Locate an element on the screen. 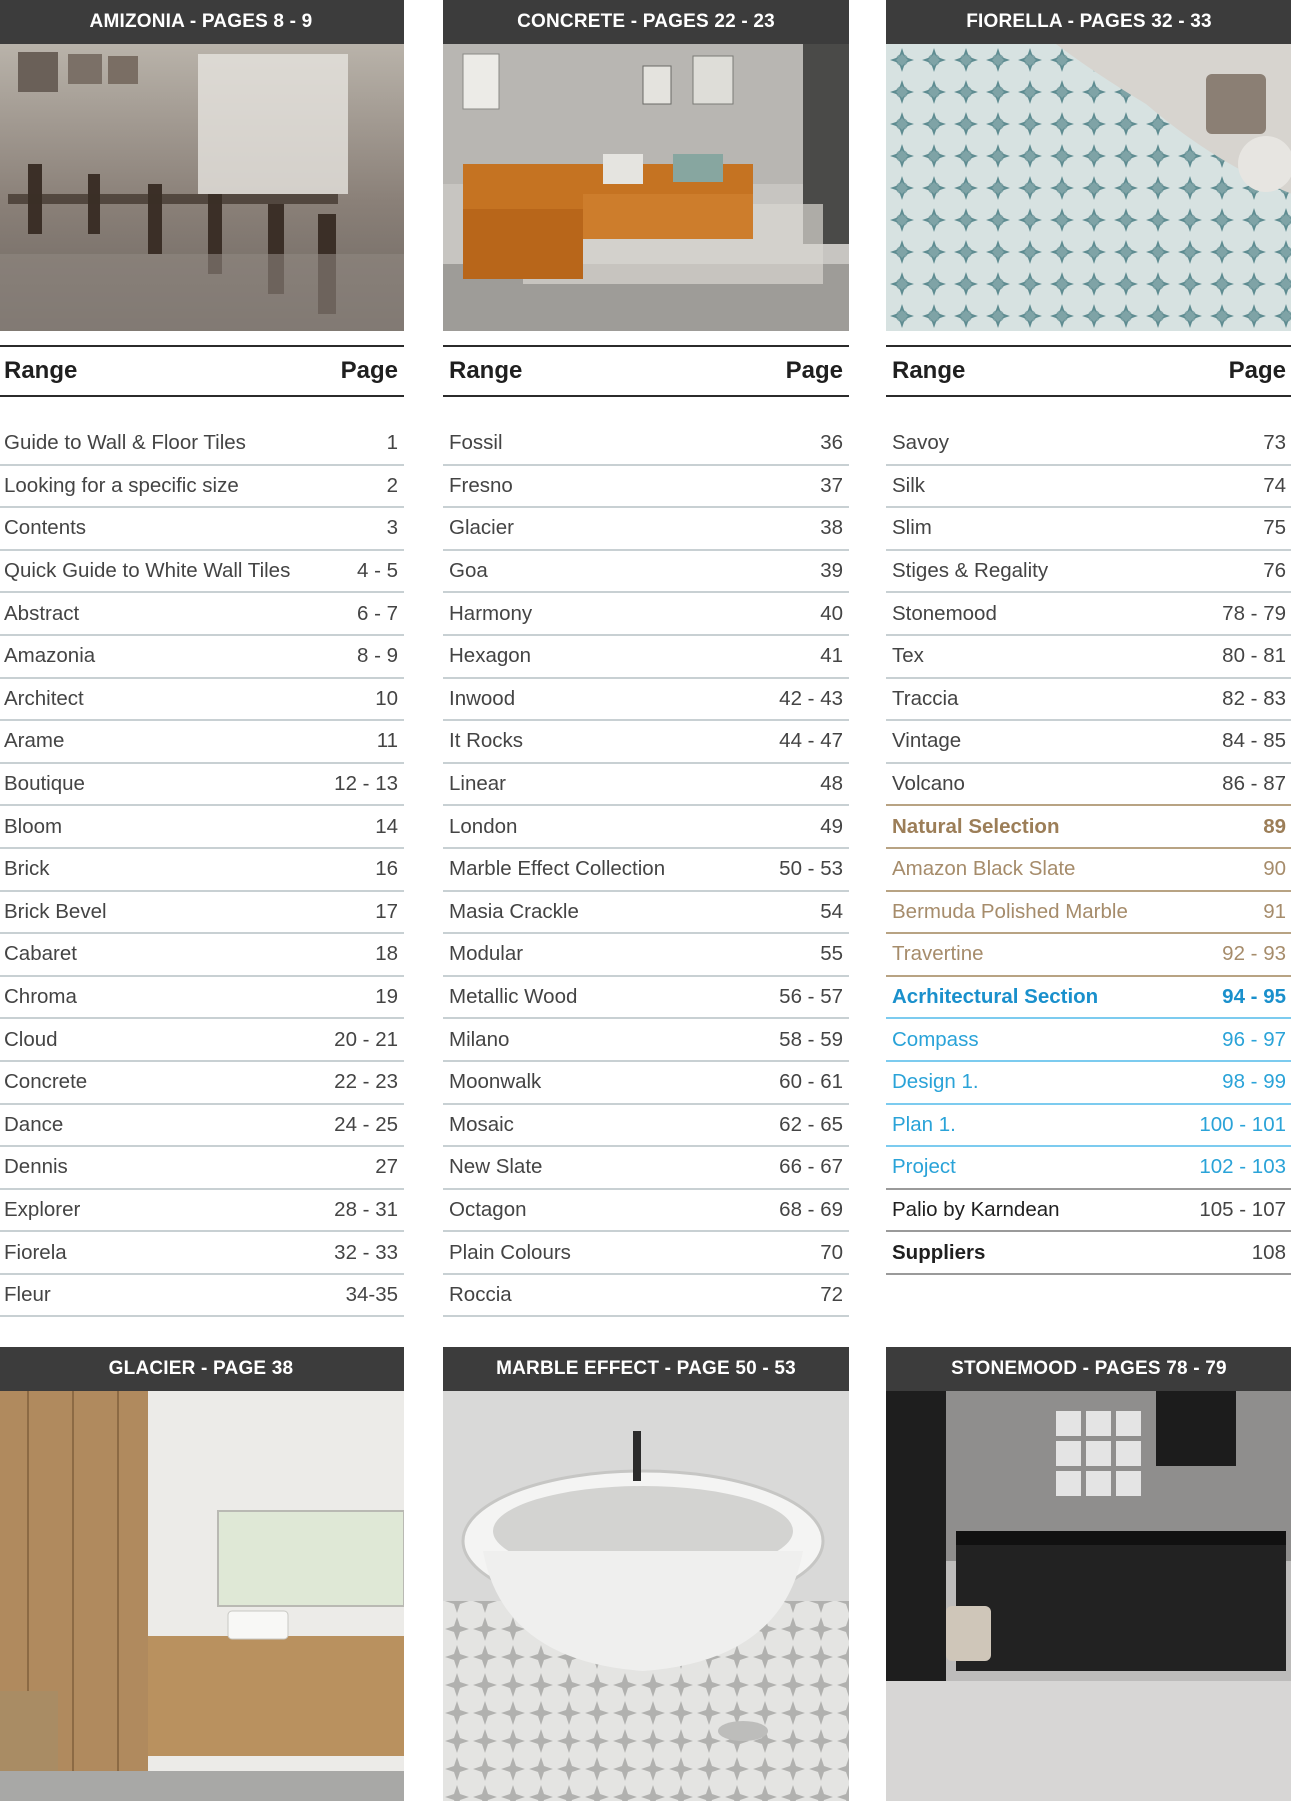  list-item: Amazonia 8 - 9 is located at coordinates (202, 657).